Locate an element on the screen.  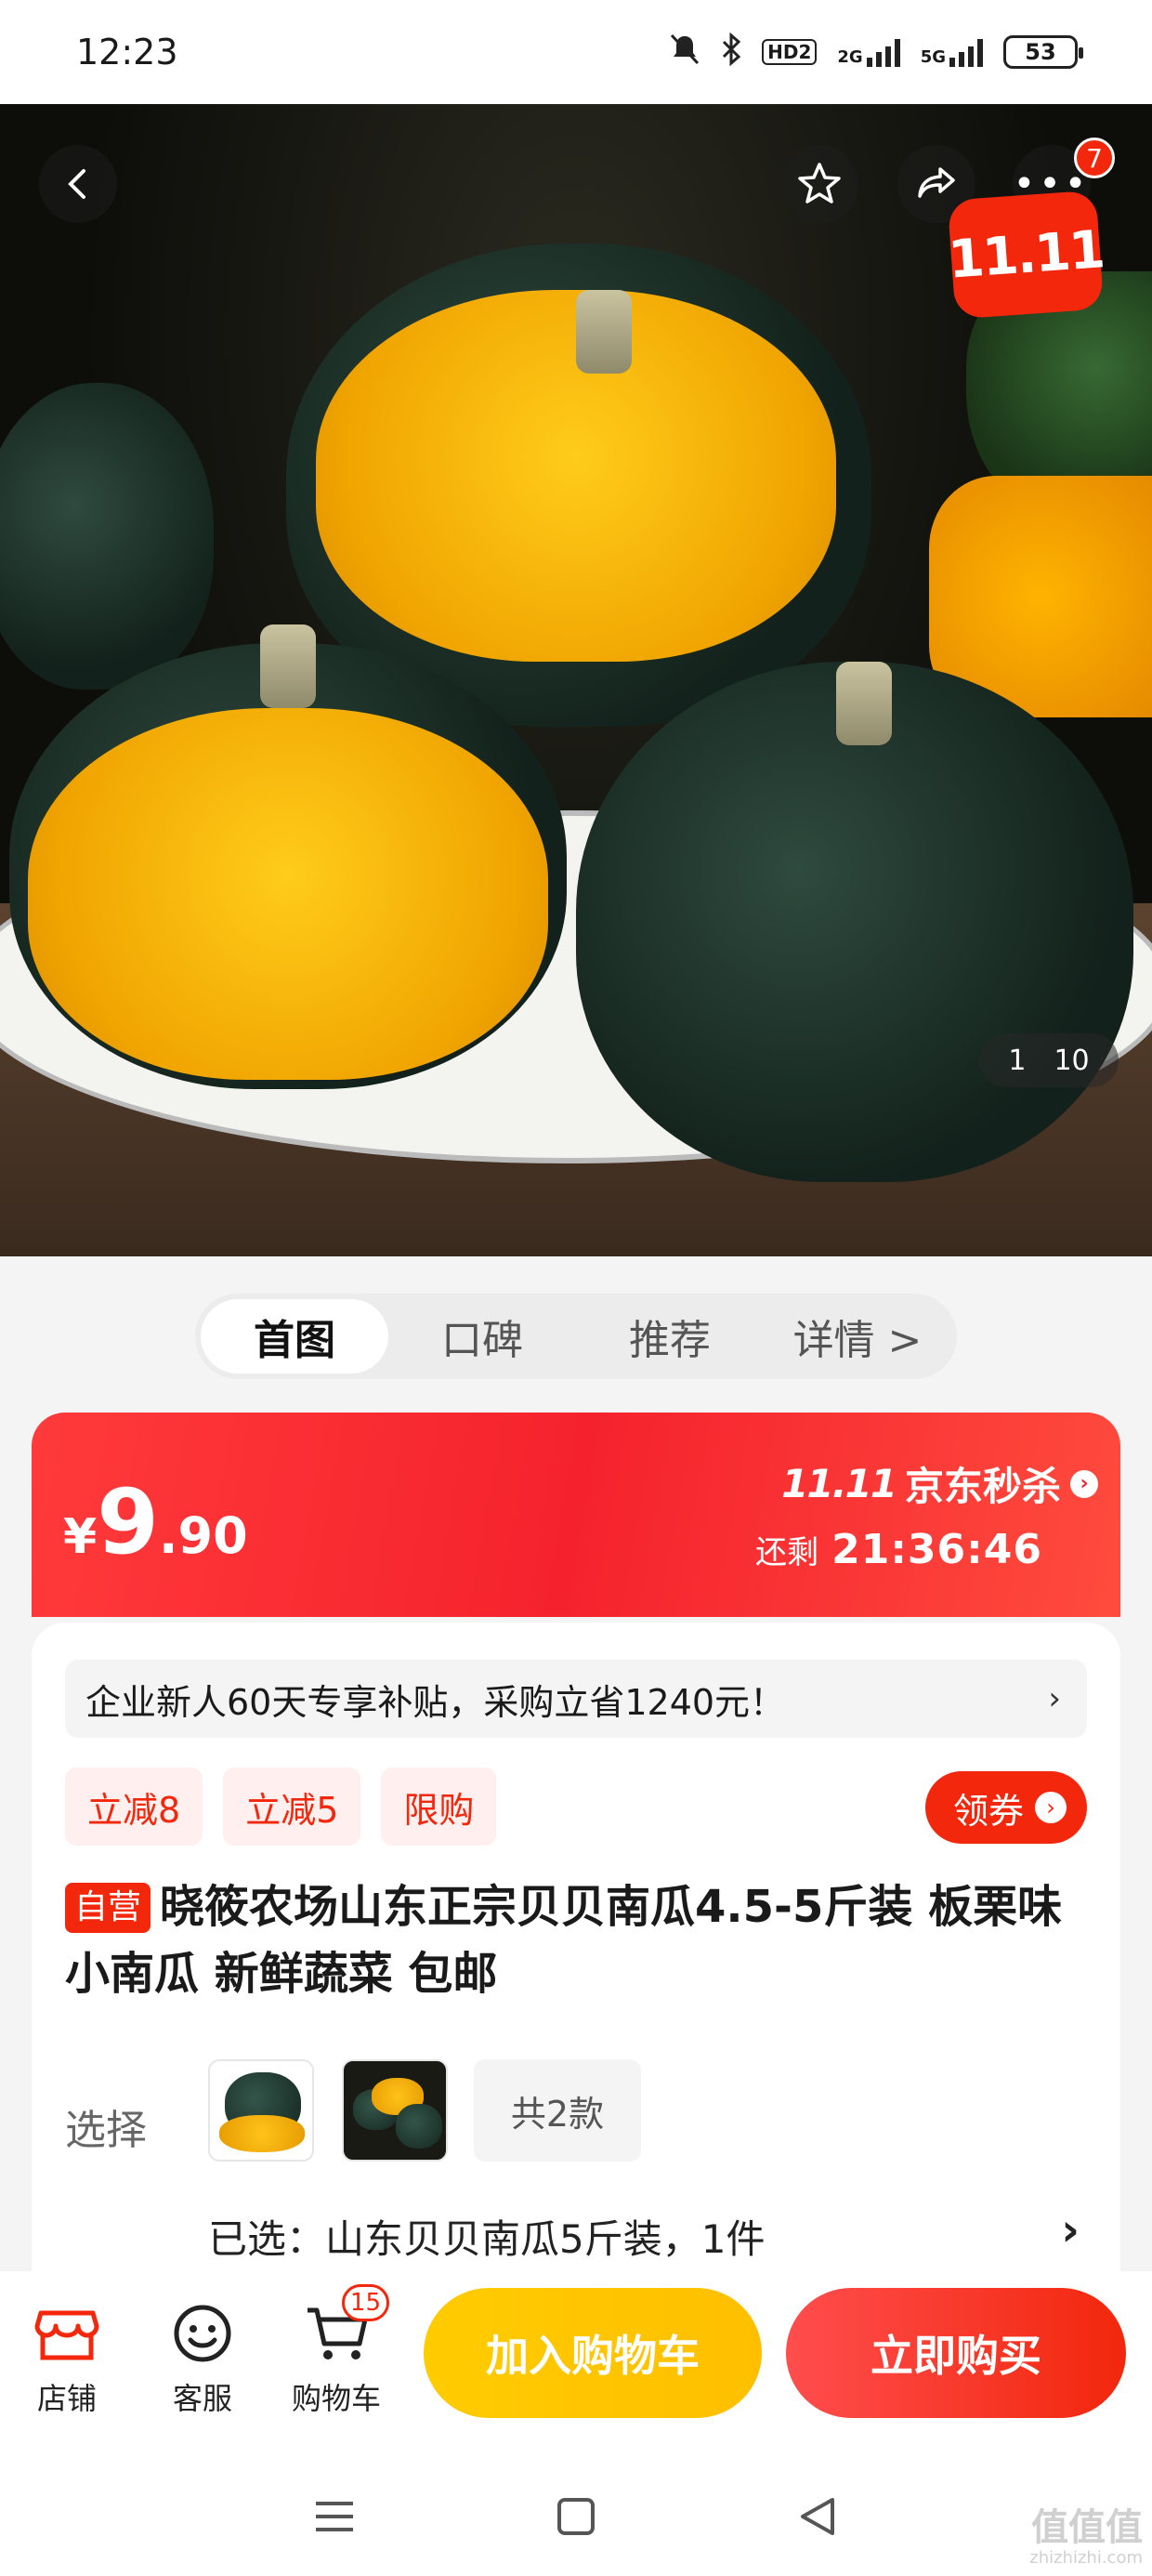
section-tabs: 首图 口碑 推荐 详情 > is located at coordinates (576, 1336).